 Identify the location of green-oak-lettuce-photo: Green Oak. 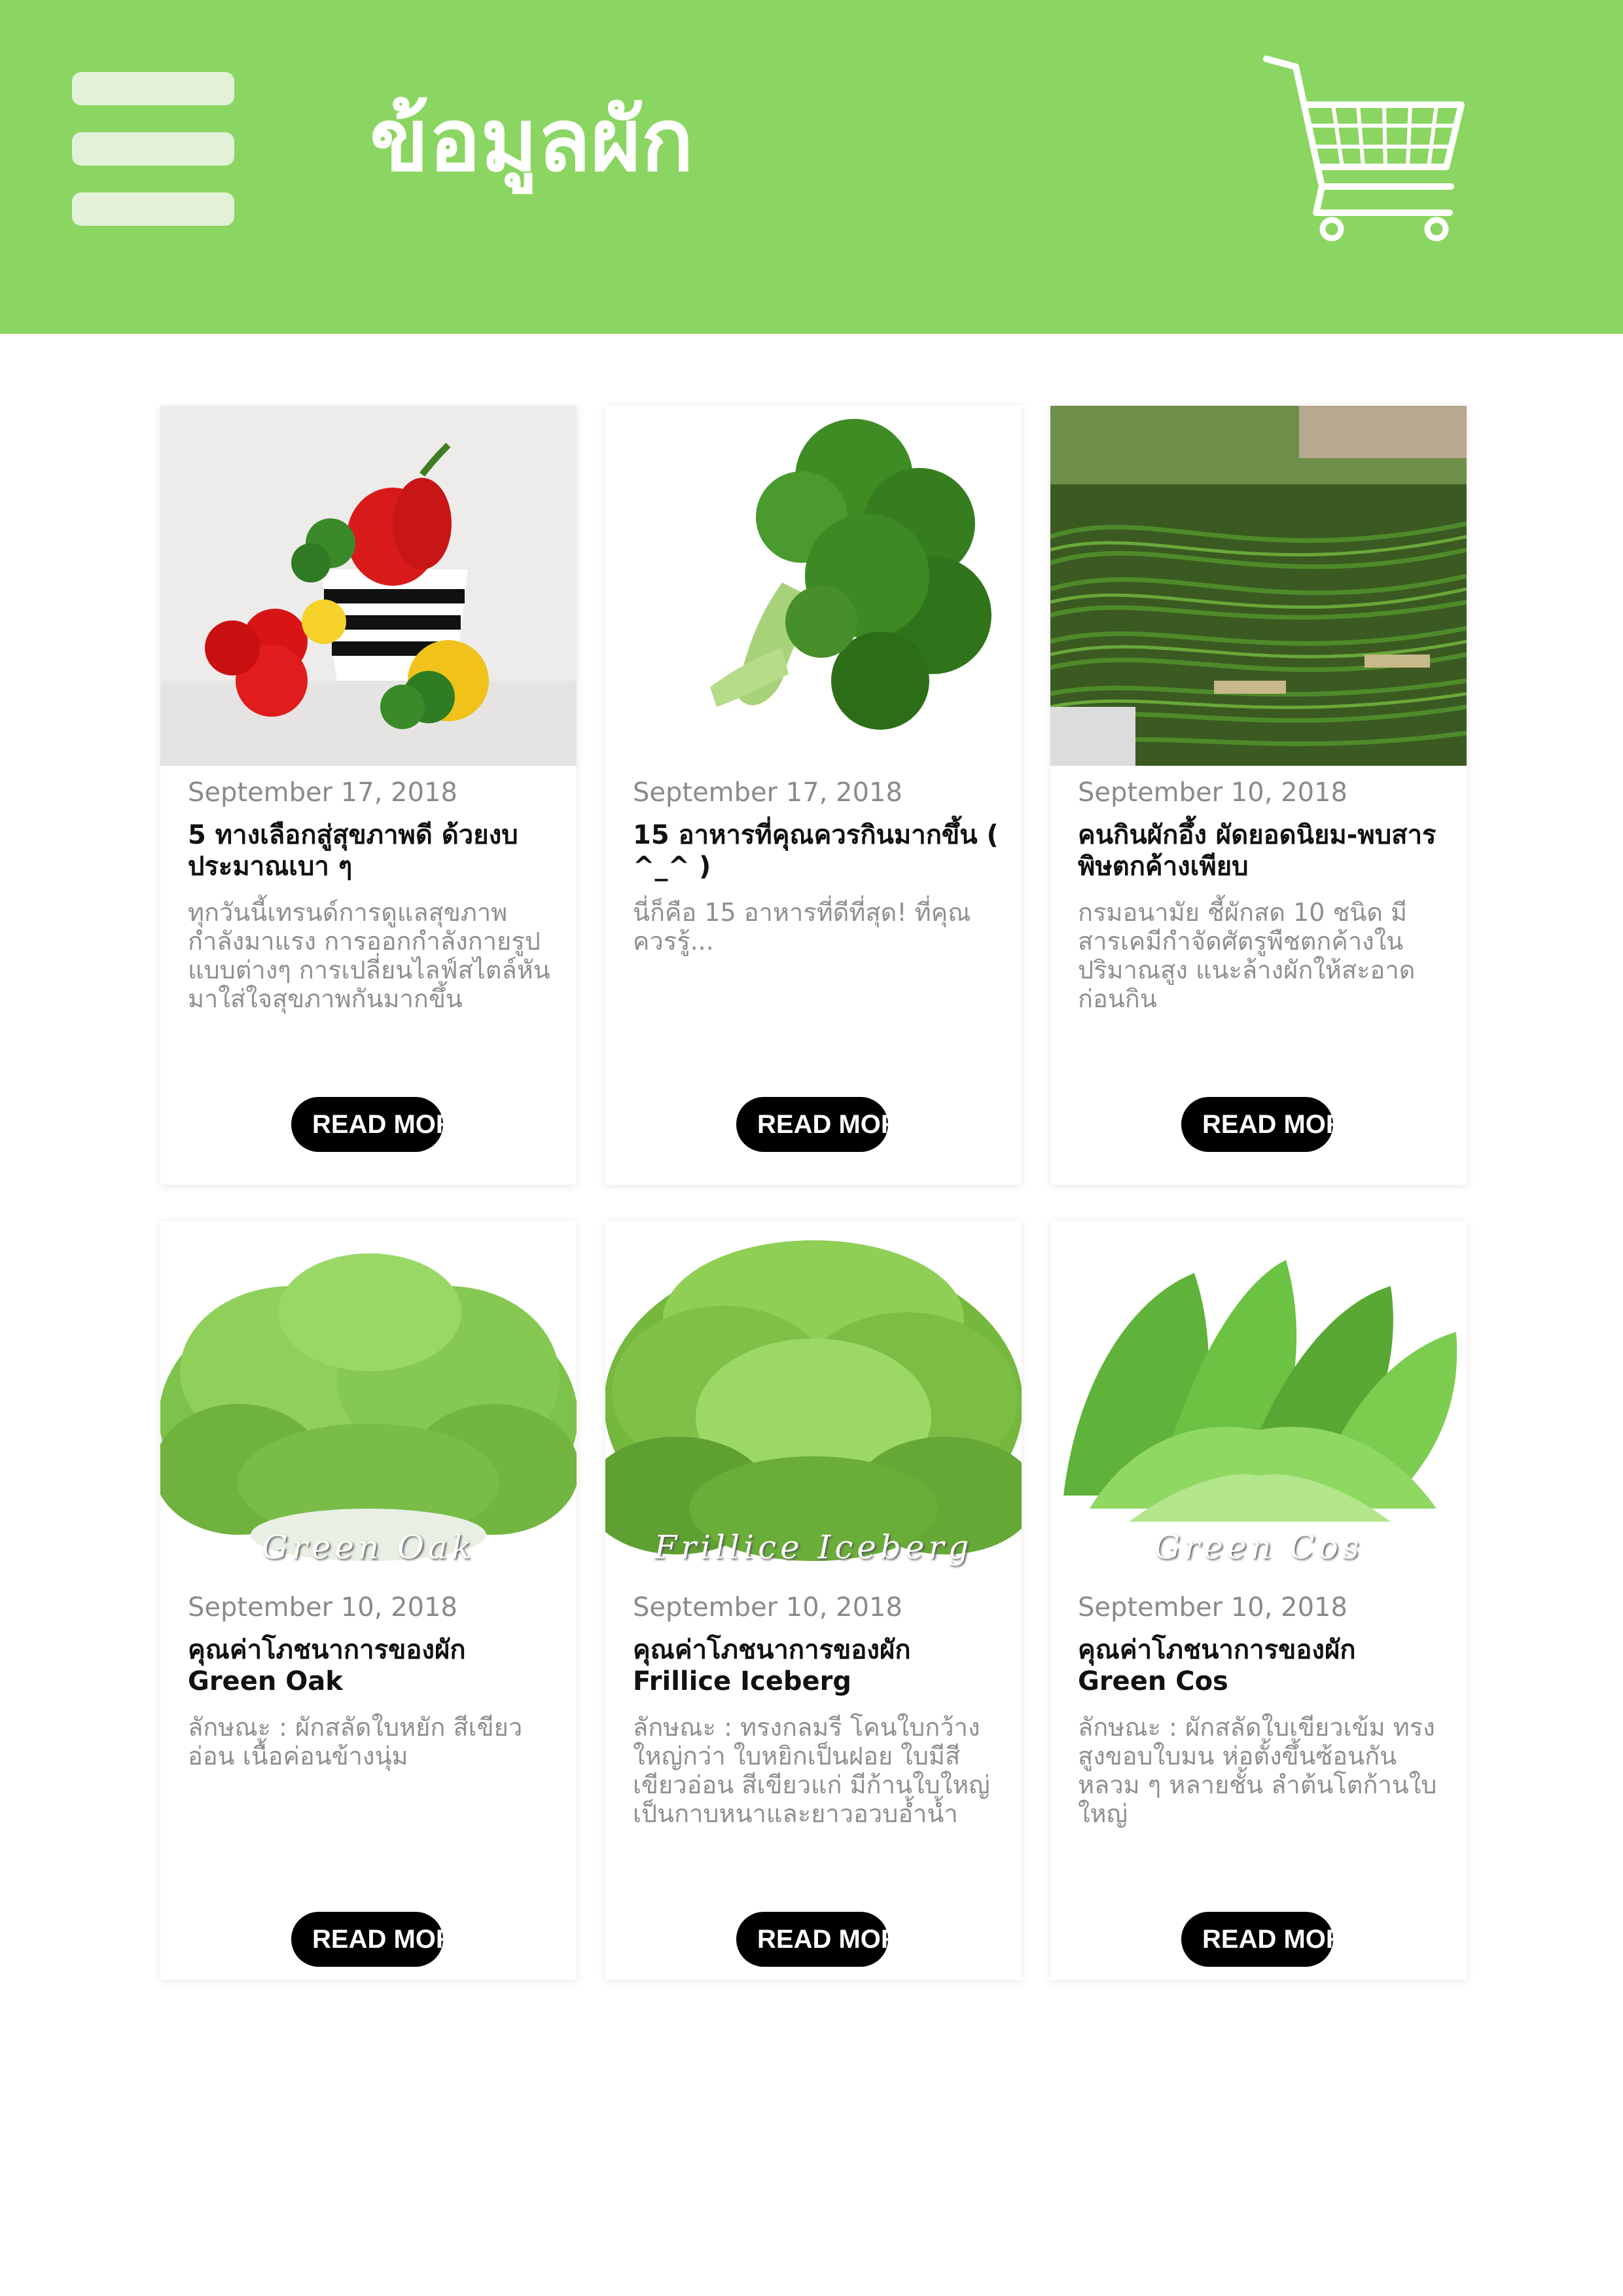
(368, 1401).